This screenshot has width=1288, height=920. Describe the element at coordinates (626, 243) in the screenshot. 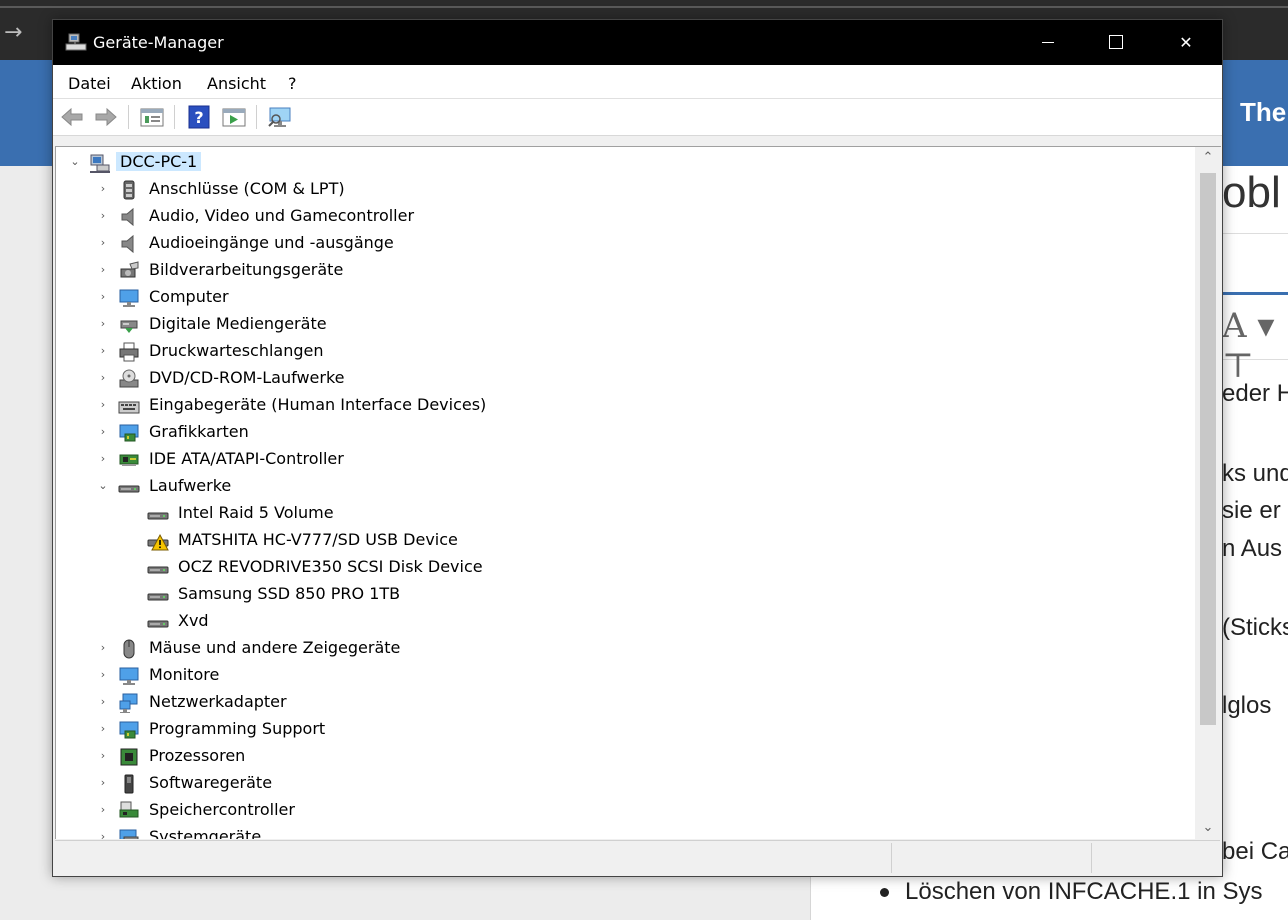

I see `tree-category: › Audioeingänge und -ausgänge` at that location.